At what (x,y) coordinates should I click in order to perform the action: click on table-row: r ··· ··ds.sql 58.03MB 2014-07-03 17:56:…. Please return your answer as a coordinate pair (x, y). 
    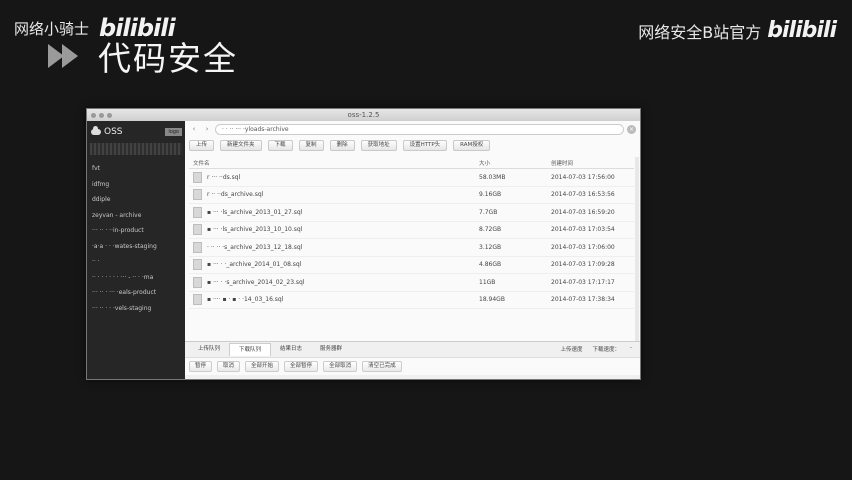
    Looking at the image, I should click on (411, 178).